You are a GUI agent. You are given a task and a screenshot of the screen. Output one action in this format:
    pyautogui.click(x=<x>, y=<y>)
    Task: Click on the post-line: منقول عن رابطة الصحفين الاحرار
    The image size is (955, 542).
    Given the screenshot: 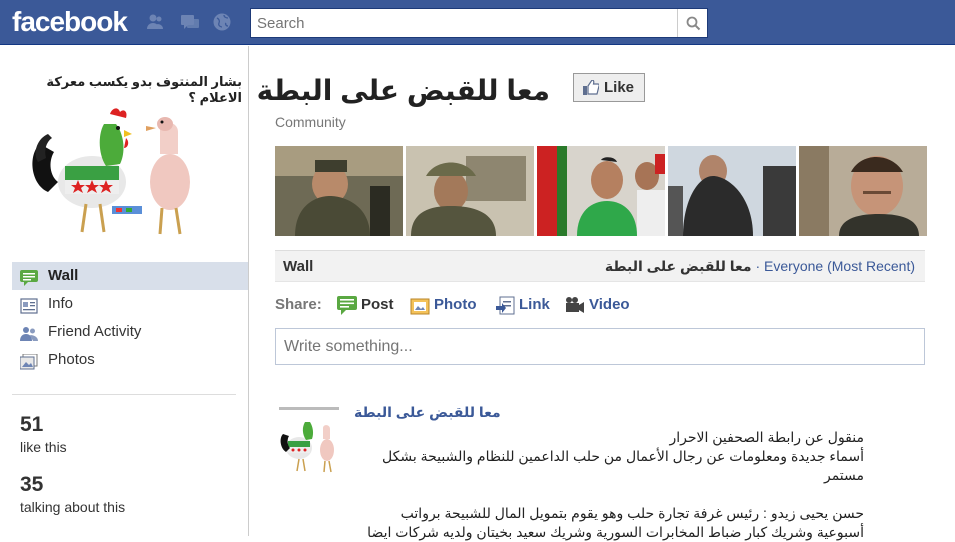 What is the action you would take?
    pyautogui.click(x=766, y=437)
    